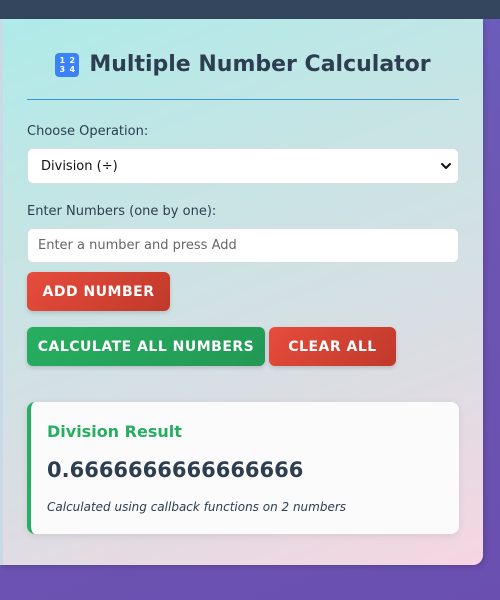 The image size is (500, 600). I want to click on result-title: Division Result, so click(114, 431).